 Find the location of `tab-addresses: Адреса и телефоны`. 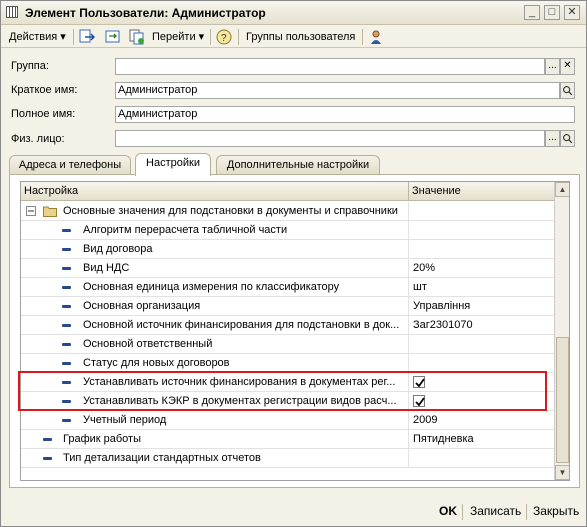

tab-addresses: Адреса и телефоны is located at coordinates (70, 165).